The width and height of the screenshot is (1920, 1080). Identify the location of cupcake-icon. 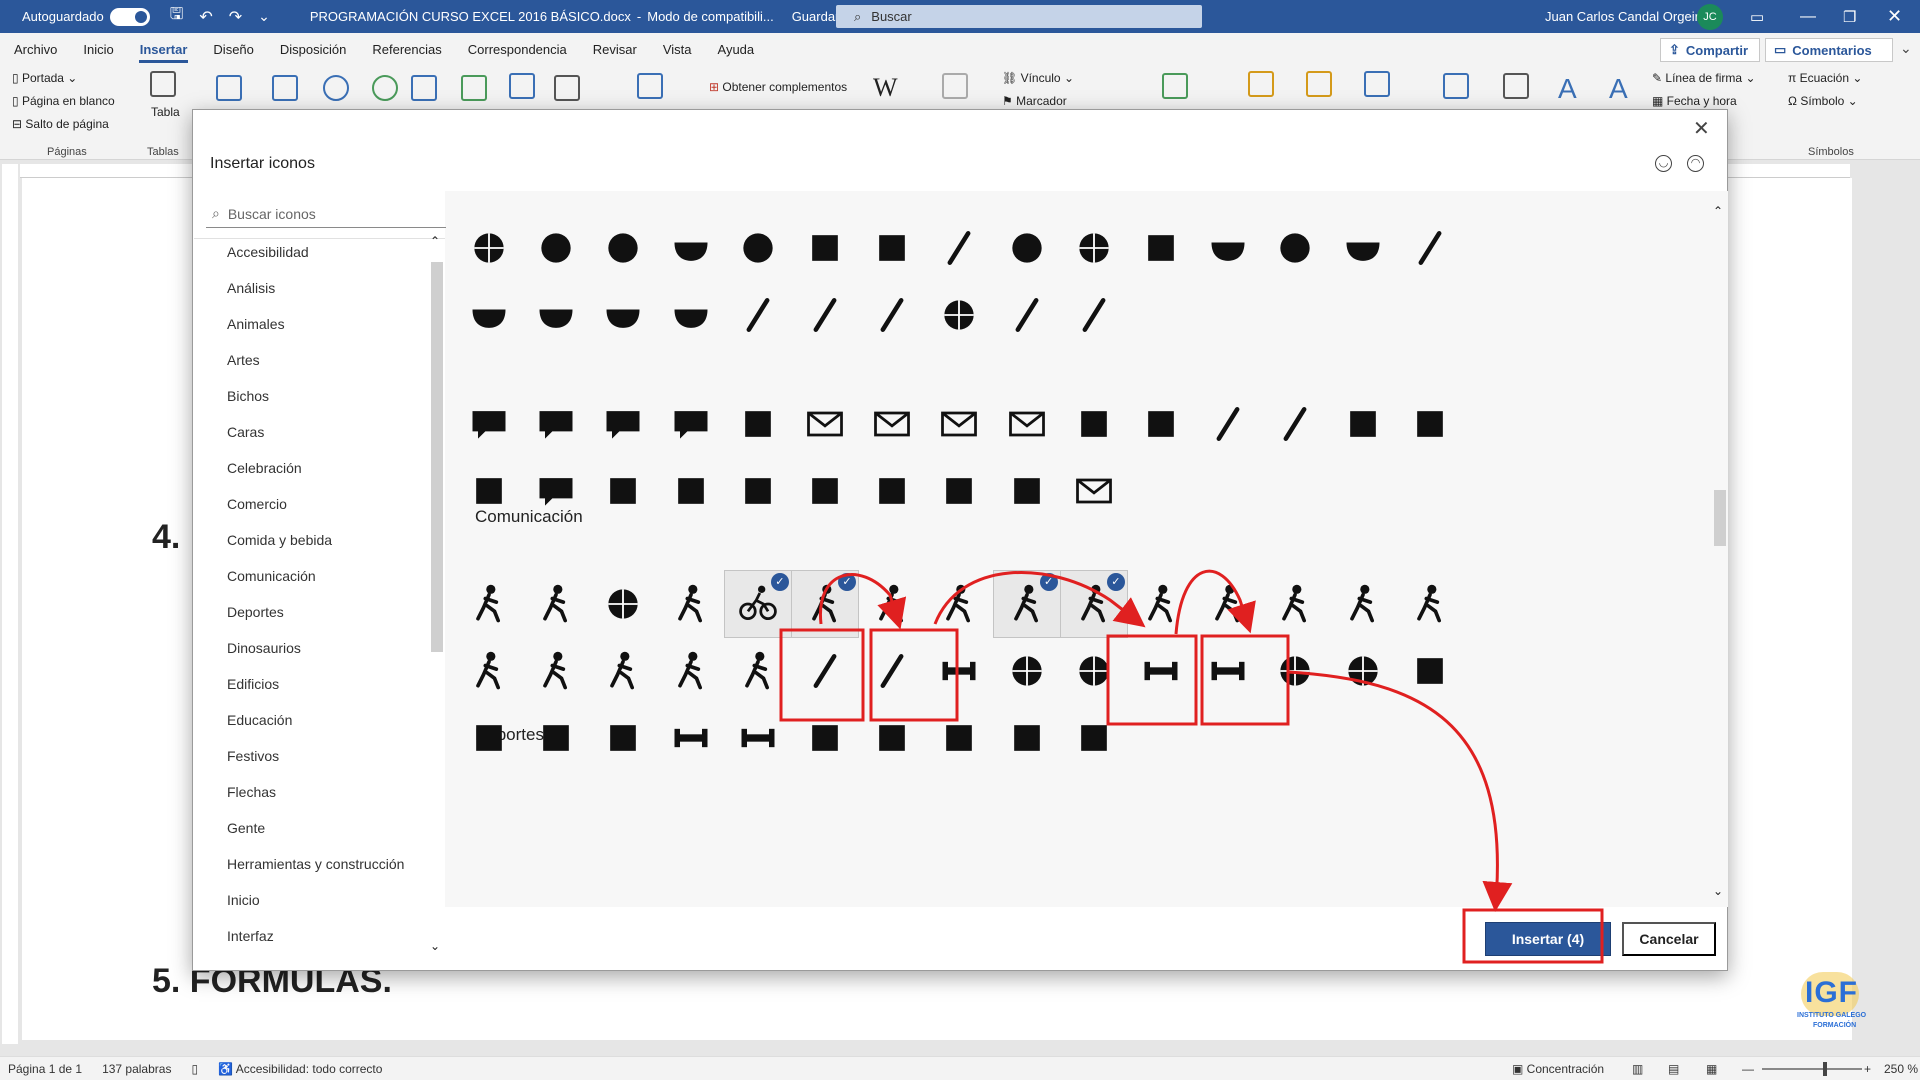
(1027, 248).